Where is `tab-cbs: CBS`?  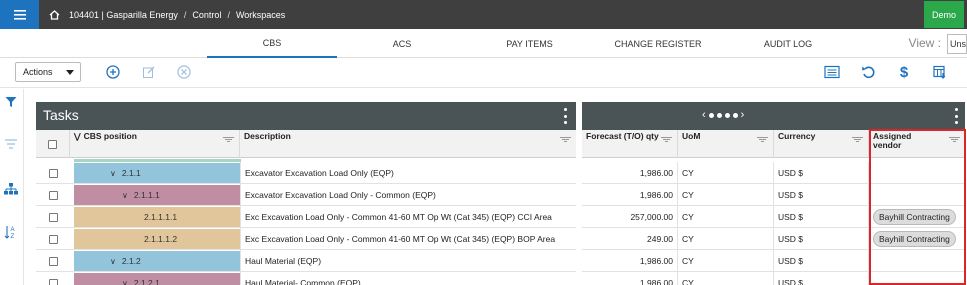 tab-cbs: CBS is located at coordinates (272, 44).